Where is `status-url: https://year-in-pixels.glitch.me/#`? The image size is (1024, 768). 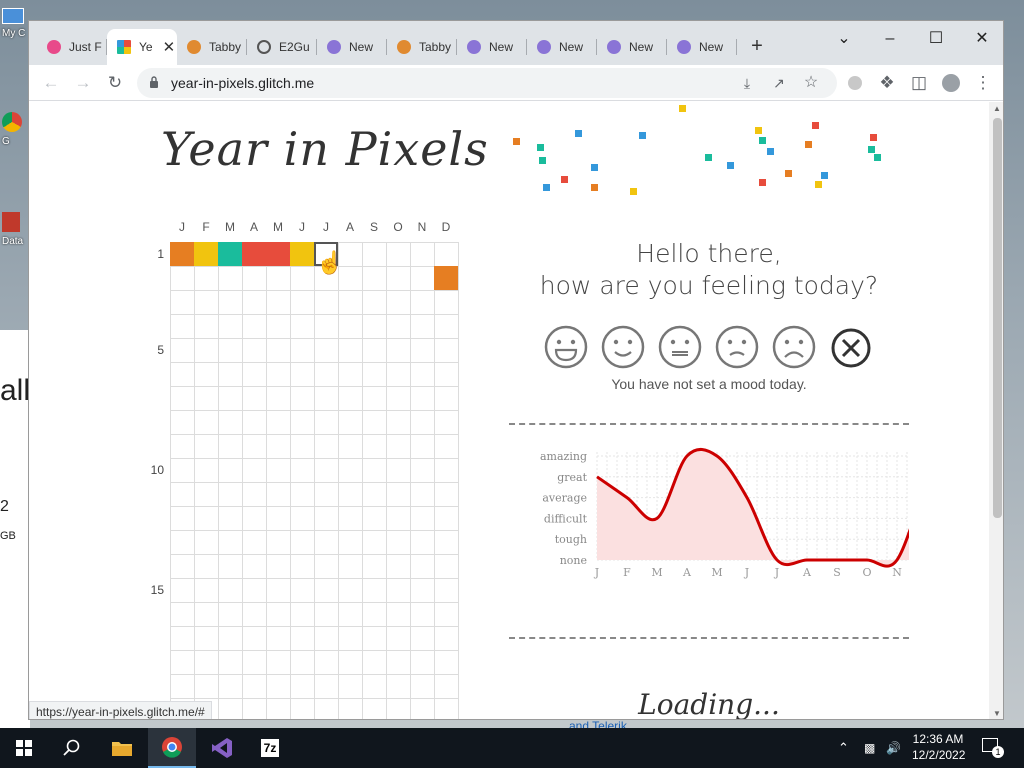
status-url: https://year-in-pixels.glitch.me/# is located at coordinates (120, 710).